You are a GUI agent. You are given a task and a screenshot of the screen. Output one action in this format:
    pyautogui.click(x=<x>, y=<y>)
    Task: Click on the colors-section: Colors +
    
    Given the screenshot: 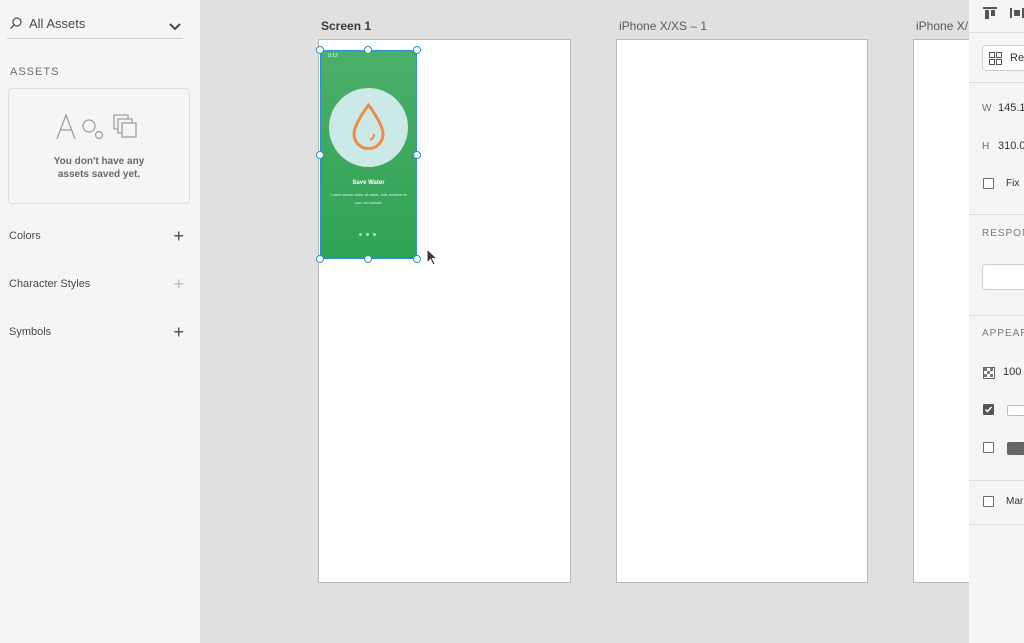 What is the action you would take?
    pyautogui.click(x=99, y=237)
    